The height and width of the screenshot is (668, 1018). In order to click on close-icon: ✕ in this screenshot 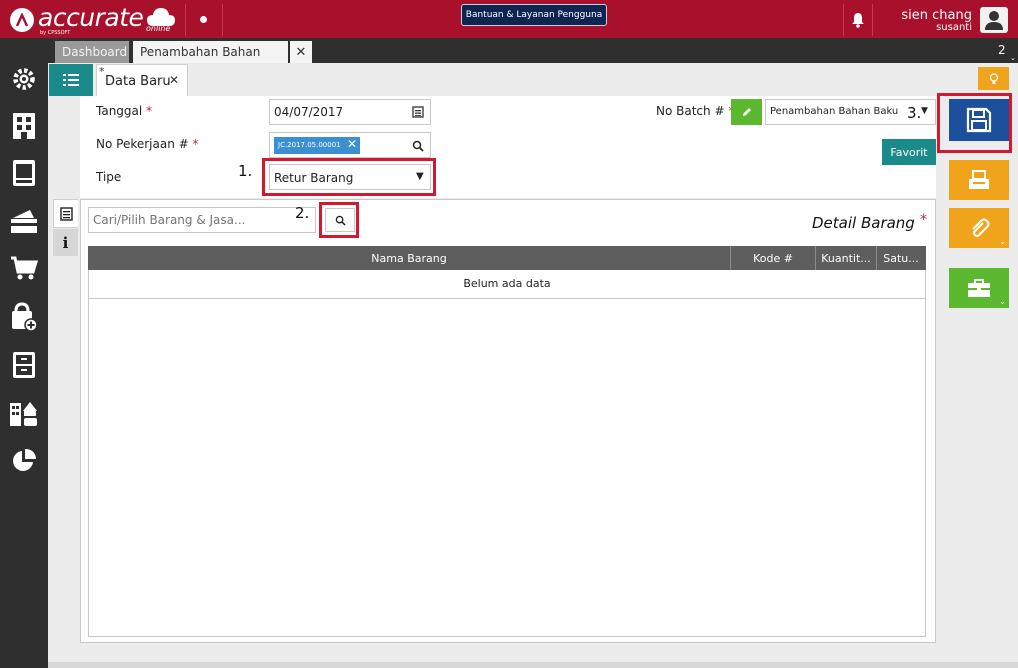, I will do `click(174, 80)`.